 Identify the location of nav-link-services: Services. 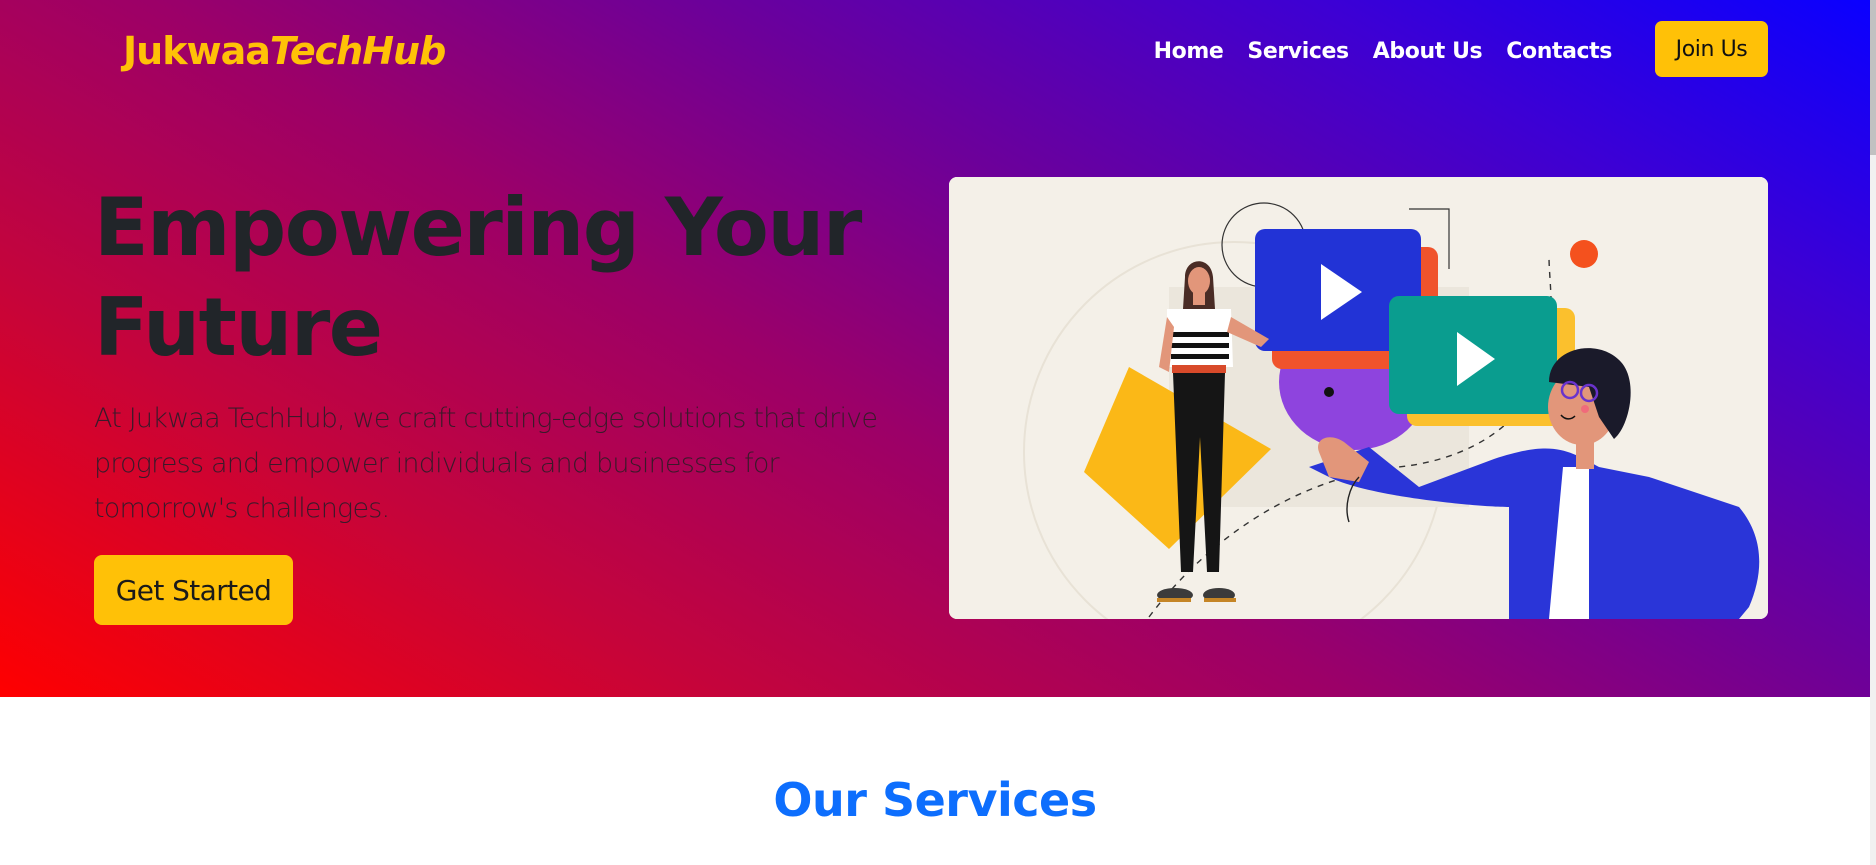
(1298, 51).